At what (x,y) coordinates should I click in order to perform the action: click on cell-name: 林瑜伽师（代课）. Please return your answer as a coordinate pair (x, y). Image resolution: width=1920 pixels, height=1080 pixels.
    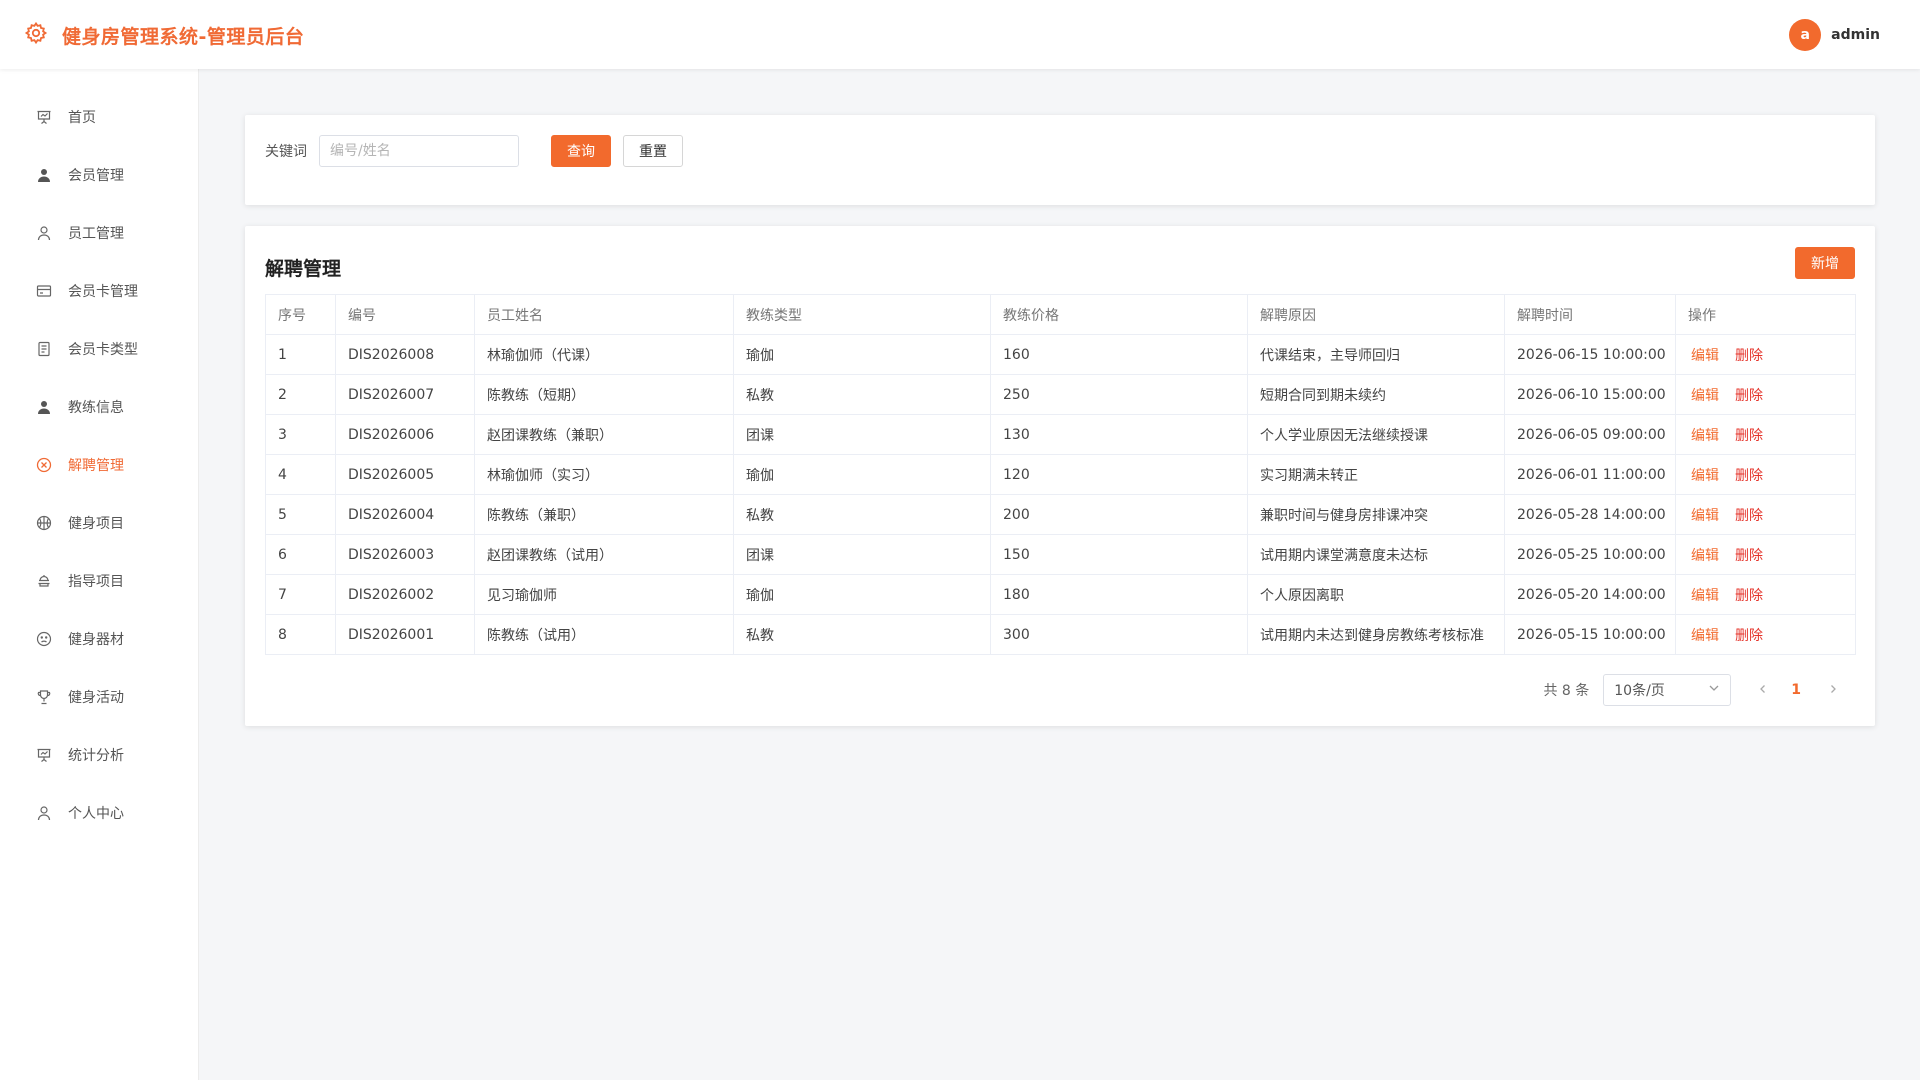
    Looking at the image, I should click on (604, 354).